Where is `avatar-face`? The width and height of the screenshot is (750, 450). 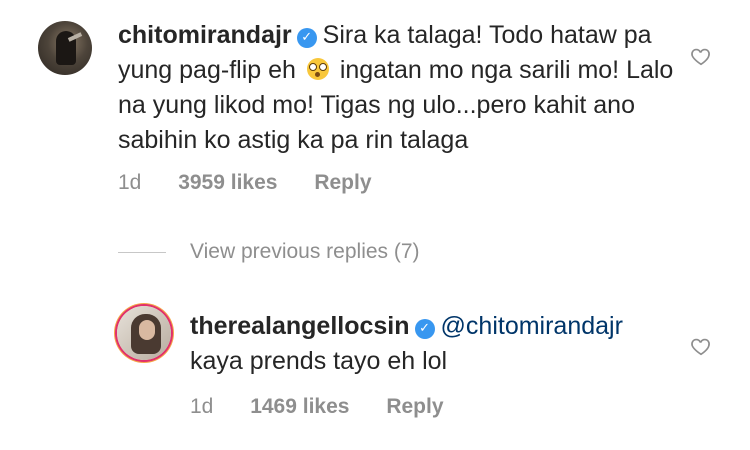 avatar-face is located at coordinates (147, 330).